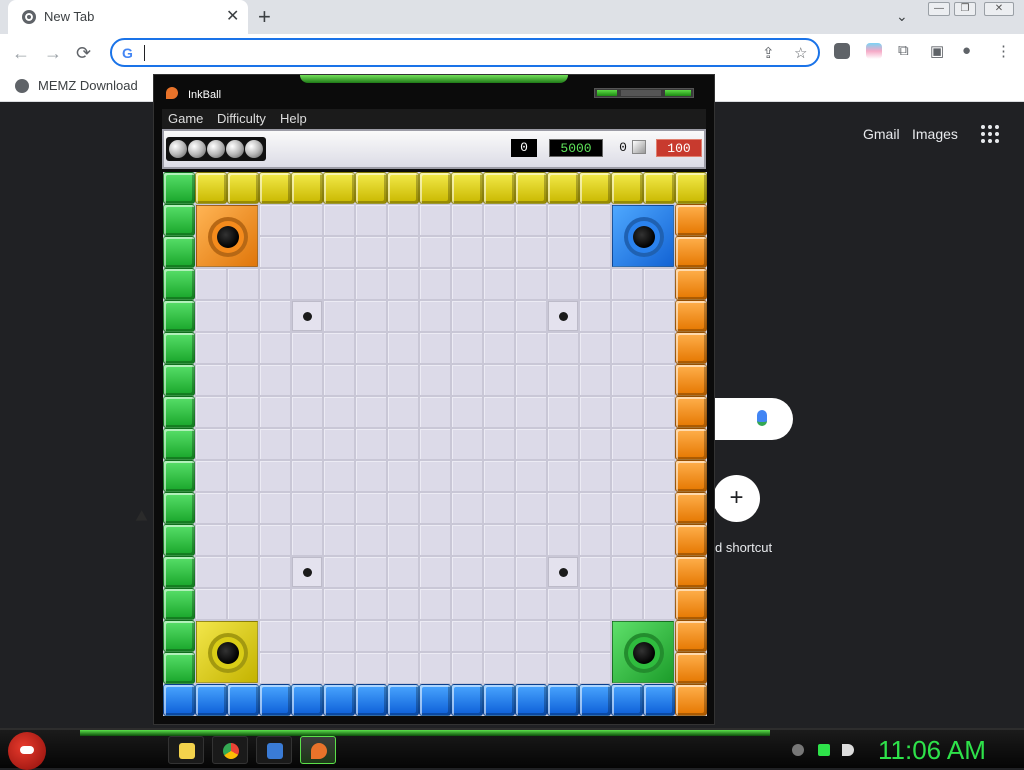  I want to click on menu-game: Game, so click(185, 118).